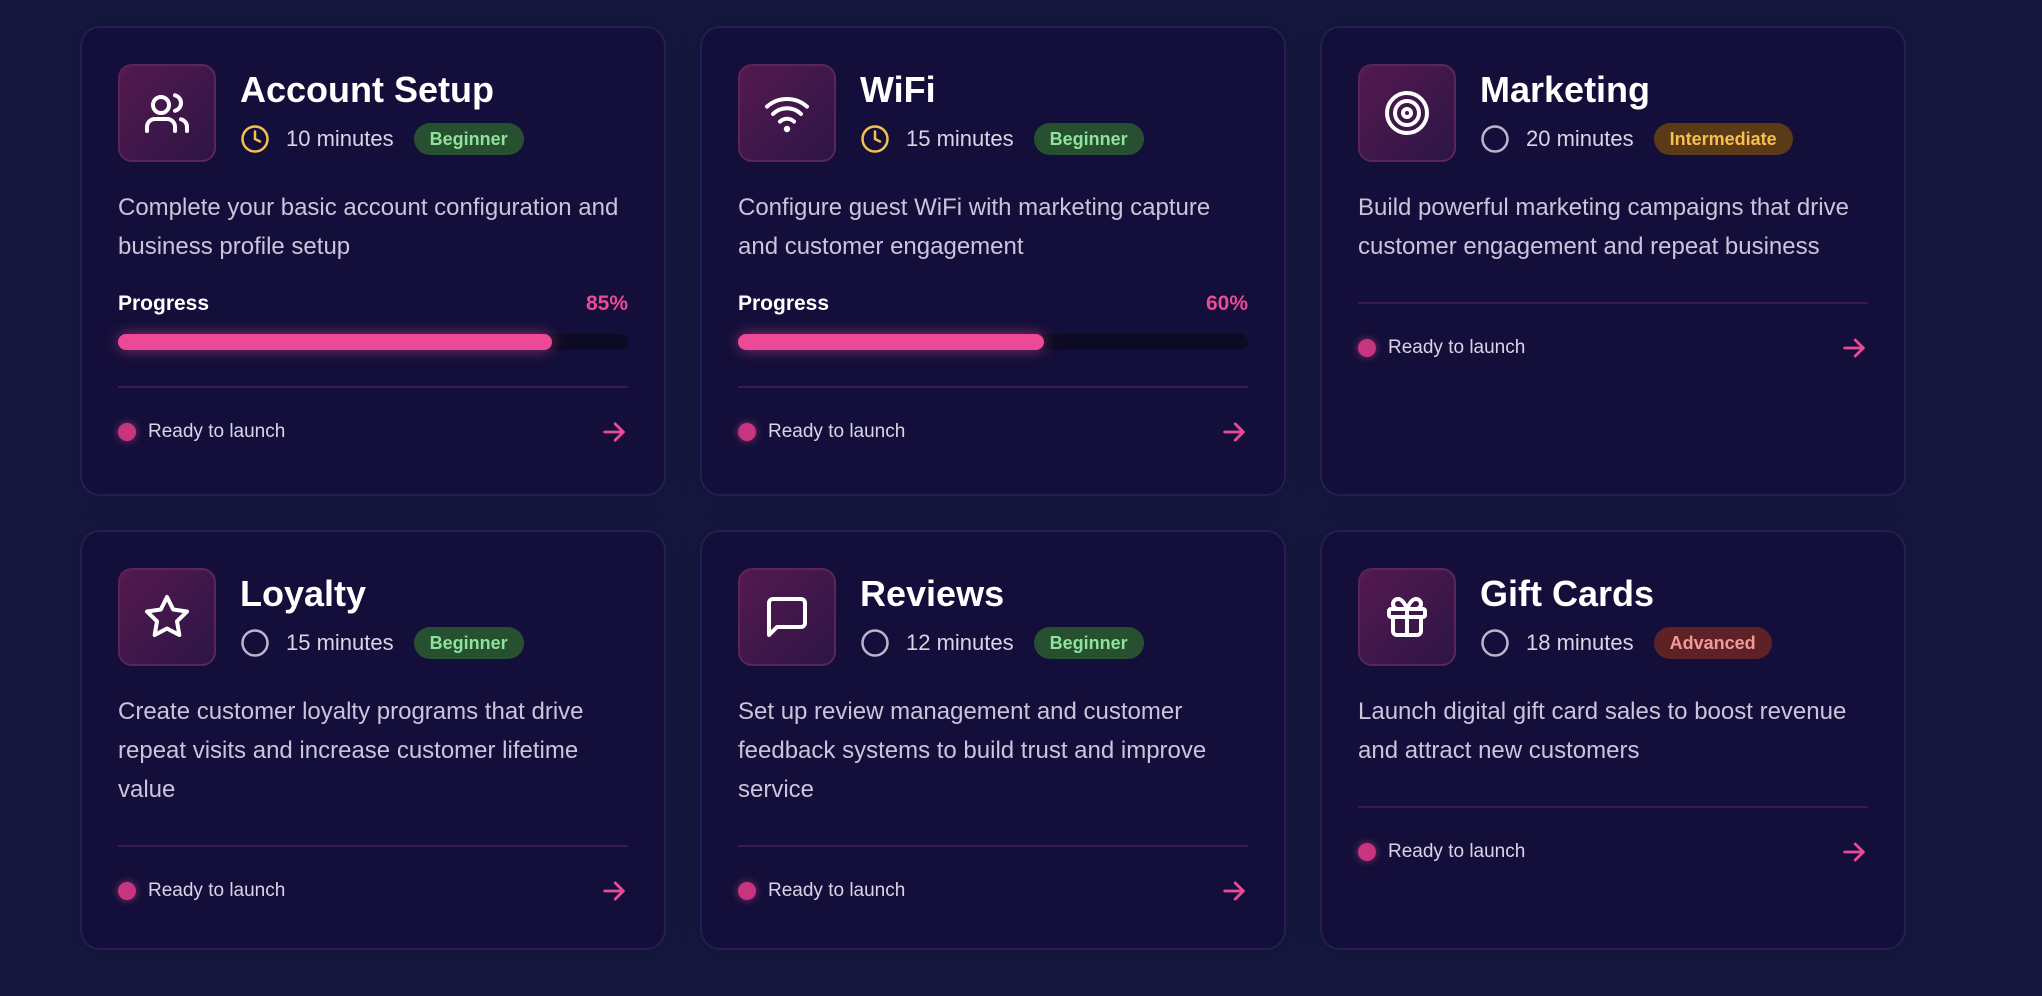 The width and height of the screenshot is (2042, 996). What do you see at coordinates (1226, 303) in the screenshot?
I see `progress-percent: 60%` at bounding box center [1226, 303].